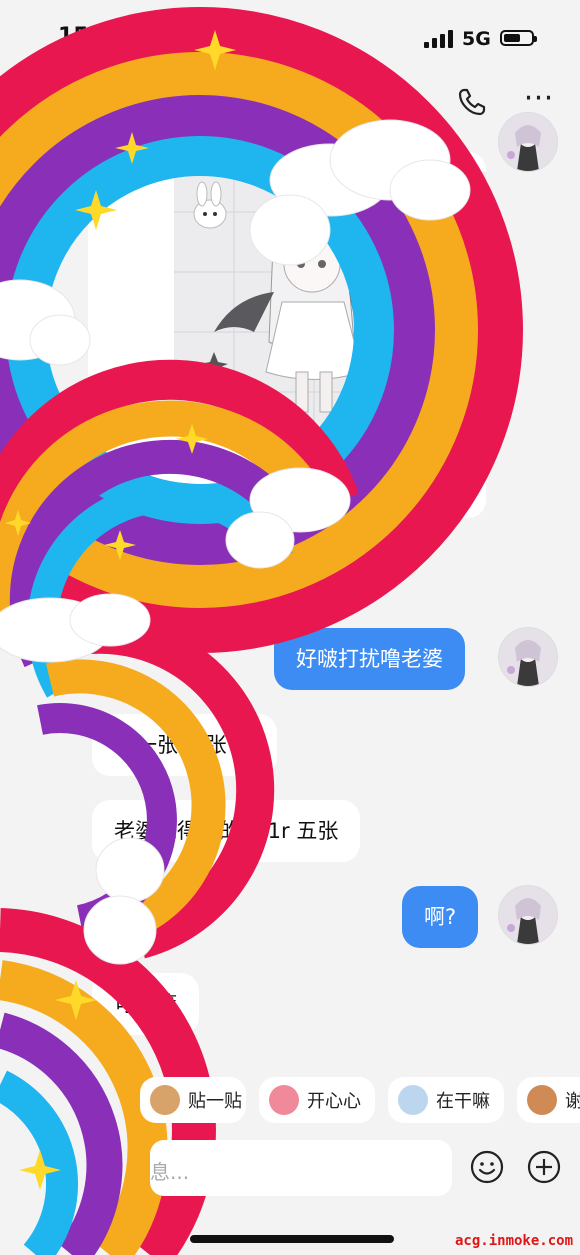  Describe the element at coordinates (514, 1241) in the screenshot. I see `watermark: acg.inmoke.com` at that location.